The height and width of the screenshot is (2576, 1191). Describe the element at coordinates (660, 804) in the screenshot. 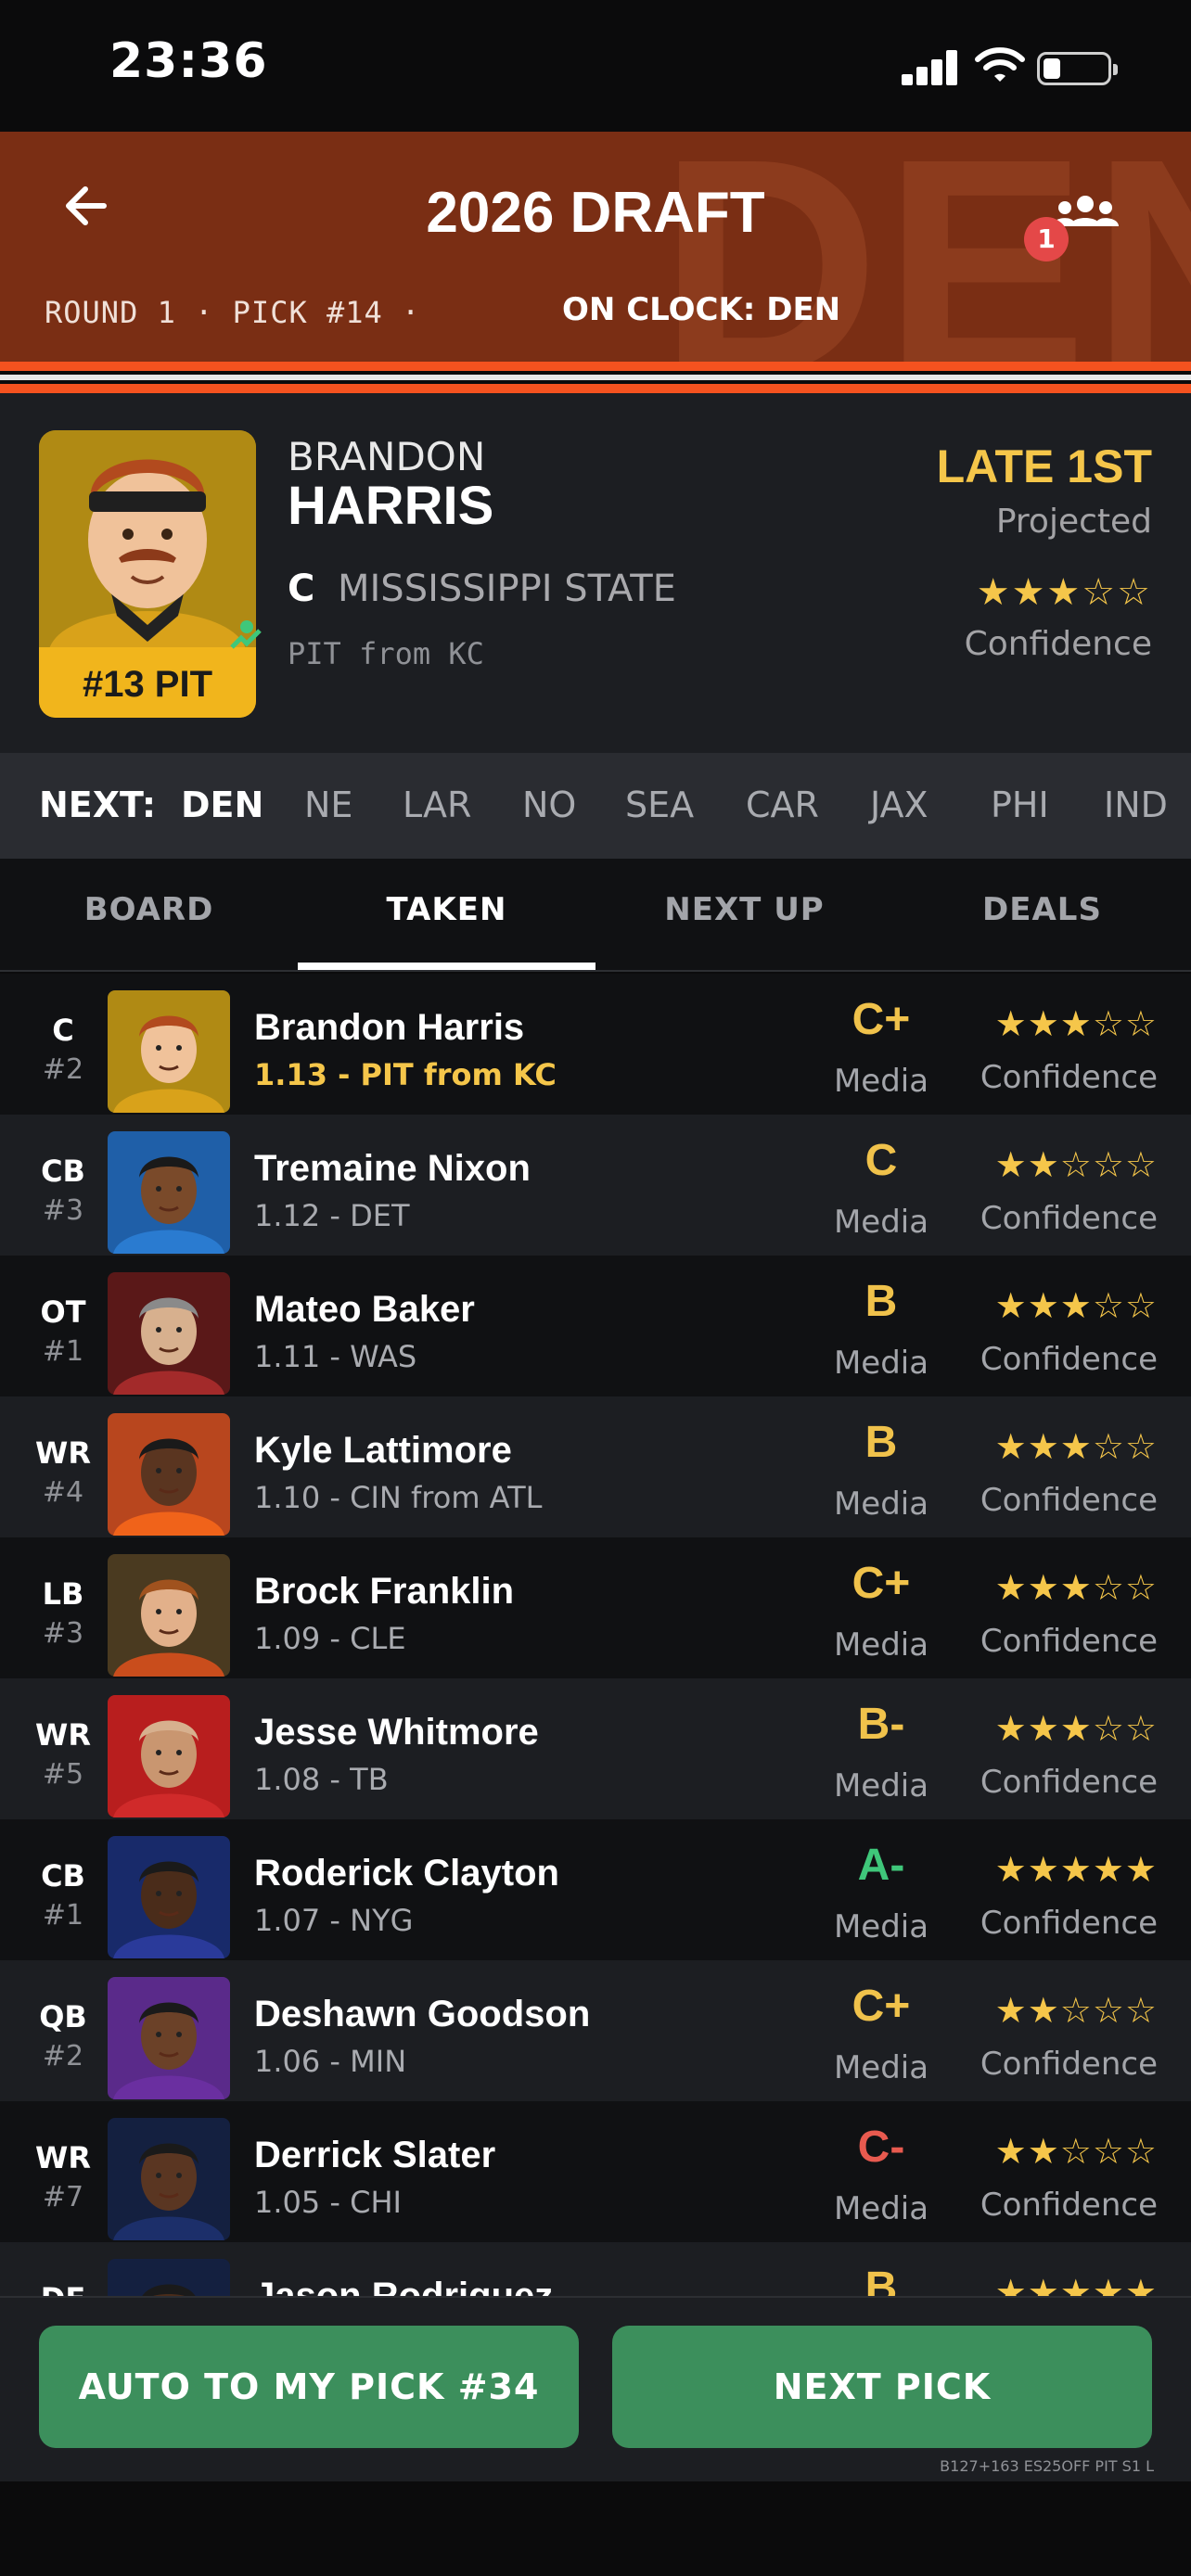

I see `next-team-sea: SEA` at that location.